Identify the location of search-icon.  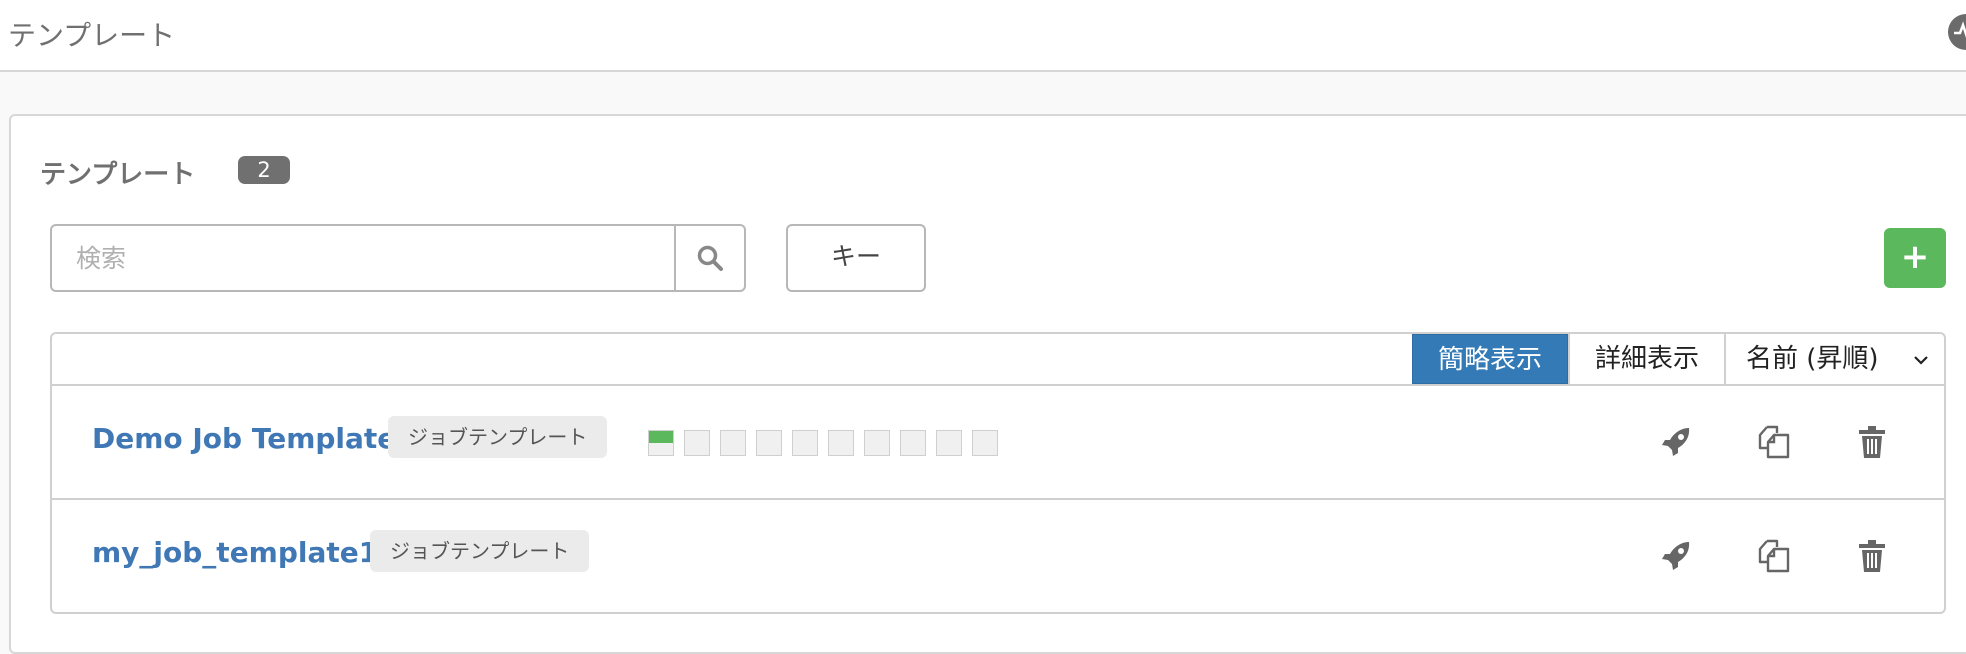
(710, 258).